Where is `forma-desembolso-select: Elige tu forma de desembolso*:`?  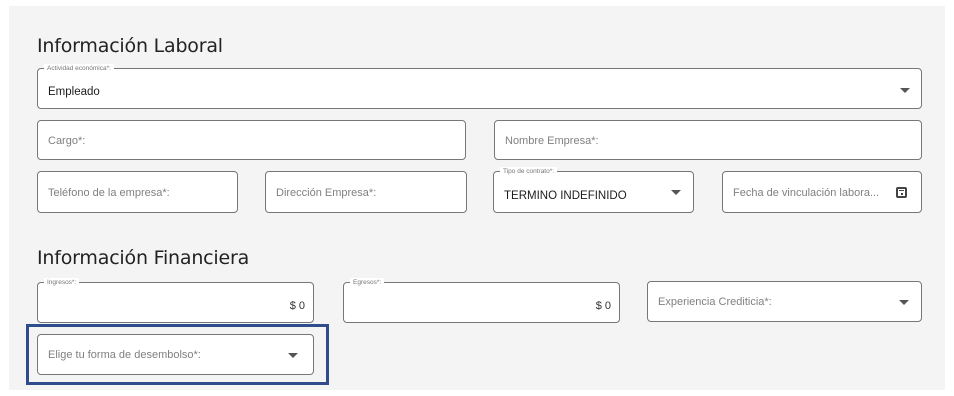 forma-desembolso-select: Elige tu forma de desembolso*: is located at coordinates (175, 354).